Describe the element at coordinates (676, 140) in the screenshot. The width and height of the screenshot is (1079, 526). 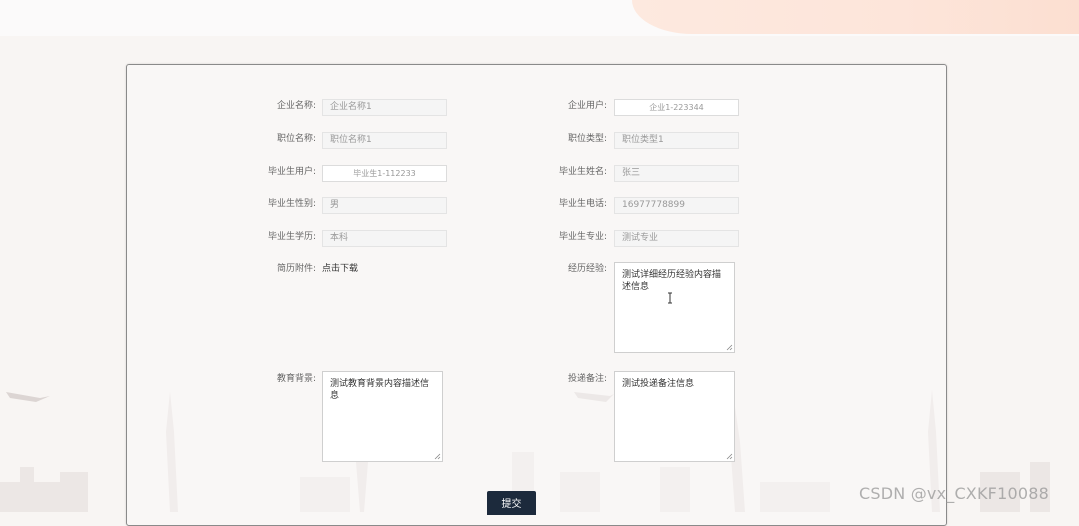
I see `position-type-field: 职位类型1` at that location.